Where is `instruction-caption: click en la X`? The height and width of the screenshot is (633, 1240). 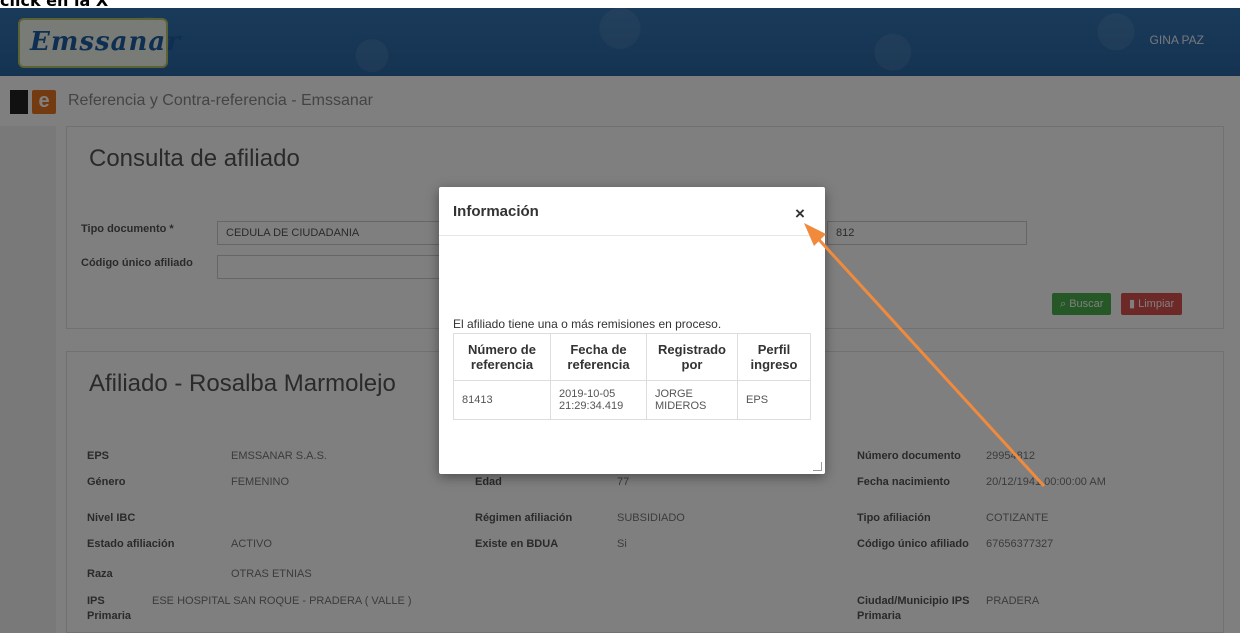 instruction-caption: click en la X is located at coordinates (57, 4).